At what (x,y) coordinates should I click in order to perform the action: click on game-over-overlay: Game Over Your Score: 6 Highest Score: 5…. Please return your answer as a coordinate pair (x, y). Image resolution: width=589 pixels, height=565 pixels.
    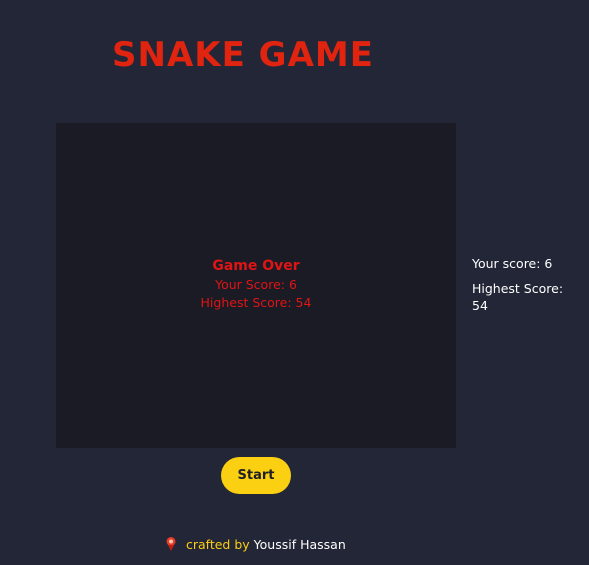
    Looking at the image, I should click on (256, 284).